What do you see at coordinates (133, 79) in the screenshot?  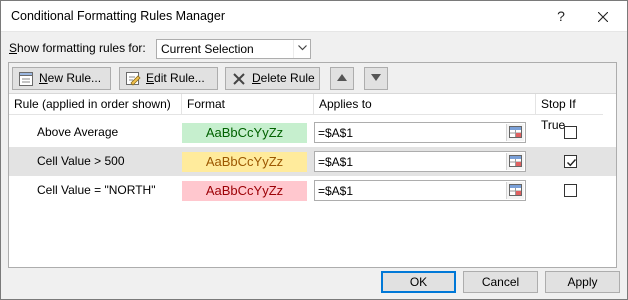 I see `edit-rule-icon` at bounding box center [133, 79].